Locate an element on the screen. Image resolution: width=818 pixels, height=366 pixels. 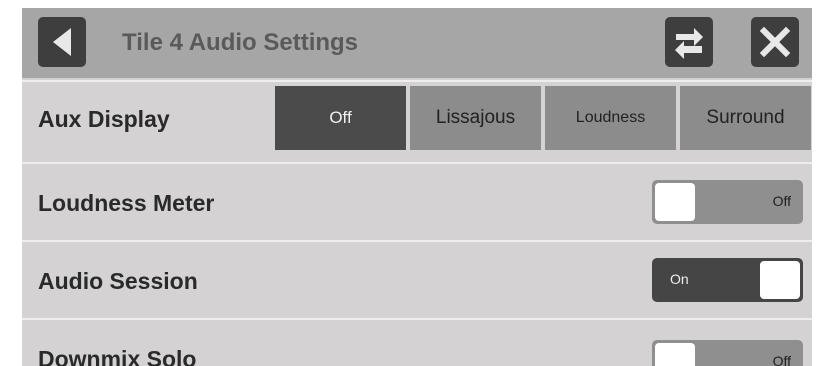
back-button is located at coordinates (62, 42).